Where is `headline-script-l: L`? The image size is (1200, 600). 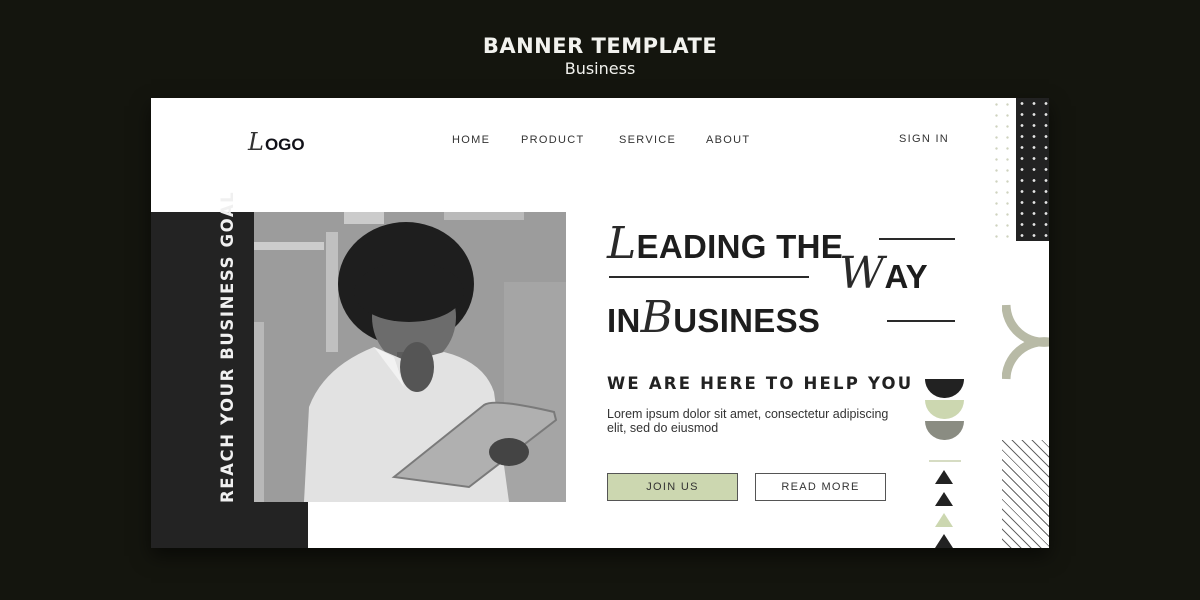
headline-script-l: L is located at coordinates (622, 243).